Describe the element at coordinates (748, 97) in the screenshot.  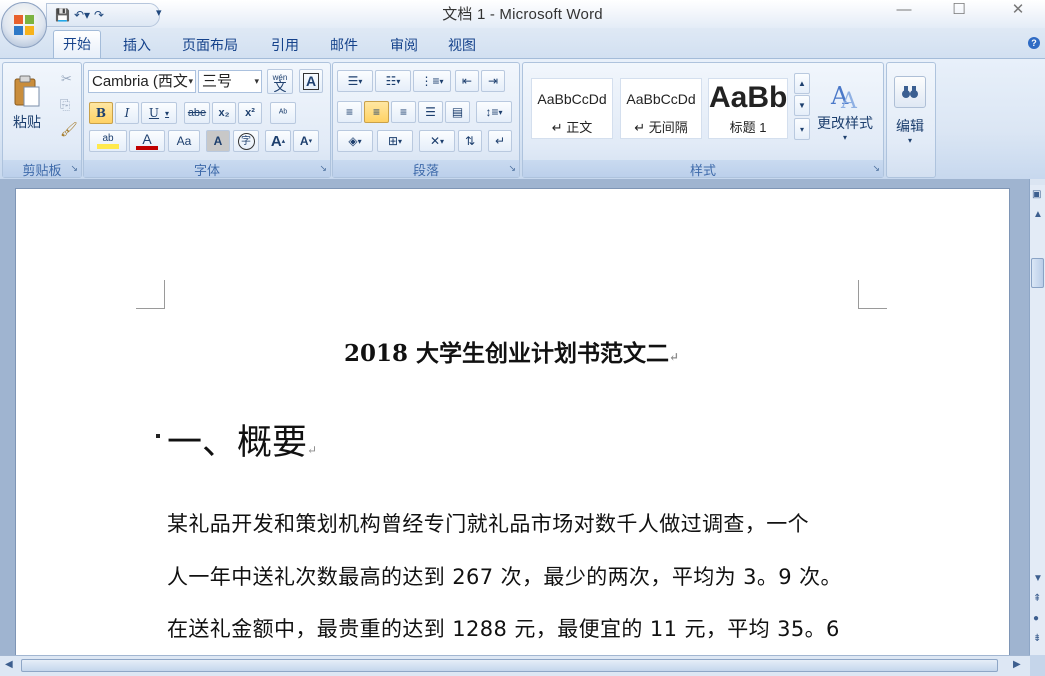
I see `style-heading-1-sample: AaBb` at that location.